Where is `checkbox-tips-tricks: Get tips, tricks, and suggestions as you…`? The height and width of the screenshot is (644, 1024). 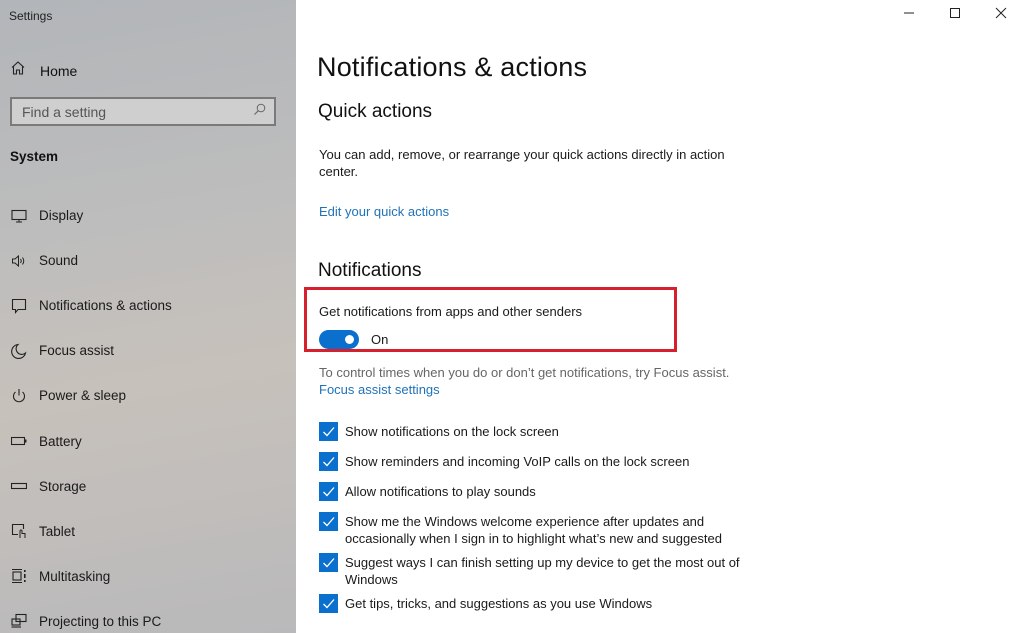 checkbox-tips-tricks: Get tips, tricks, and suggestions as you… is located at coordinates (539, 603).